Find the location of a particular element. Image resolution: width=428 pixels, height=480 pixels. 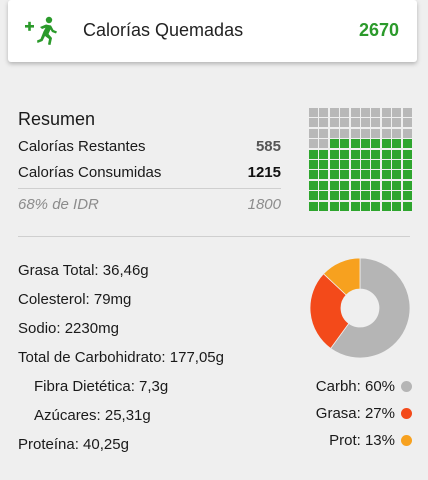

calorie-waffle-grid is located at coordinates (360, 159).